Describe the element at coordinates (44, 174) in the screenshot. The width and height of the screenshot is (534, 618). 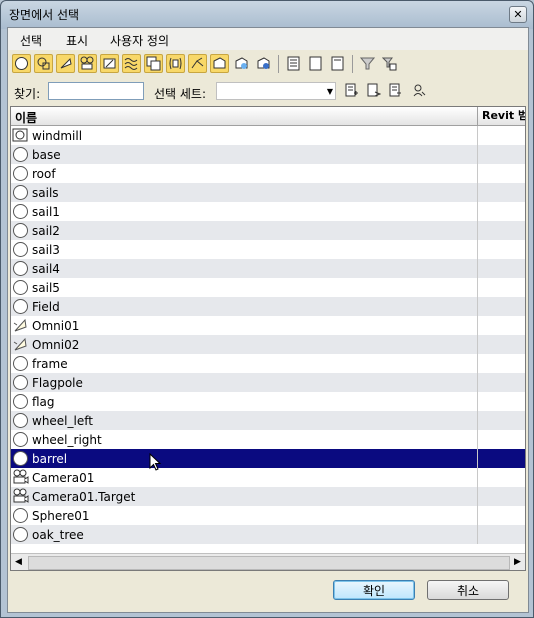
I see `object-name: roof` at that location.